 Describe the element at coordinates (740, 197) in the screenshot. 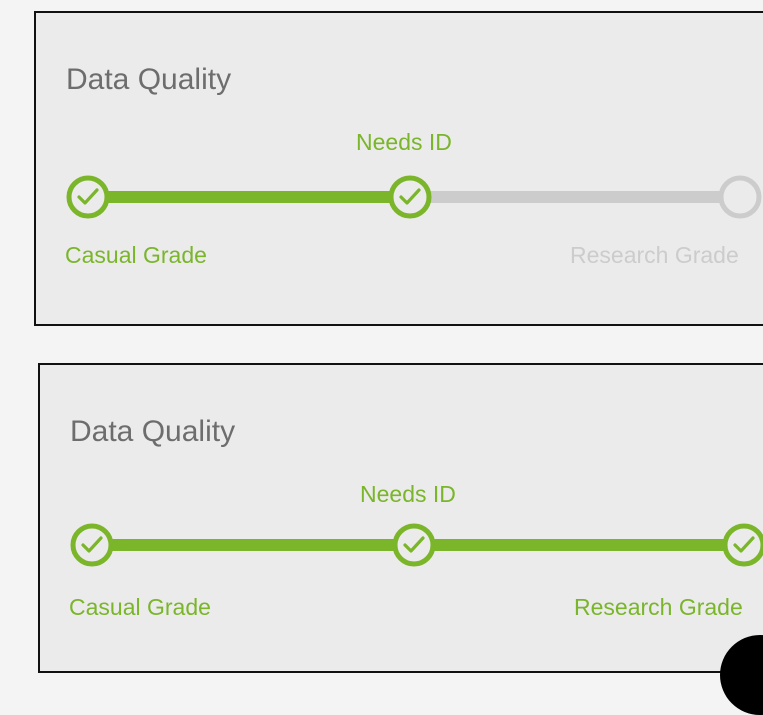

I see `step-empty-circle-icon` at that location.